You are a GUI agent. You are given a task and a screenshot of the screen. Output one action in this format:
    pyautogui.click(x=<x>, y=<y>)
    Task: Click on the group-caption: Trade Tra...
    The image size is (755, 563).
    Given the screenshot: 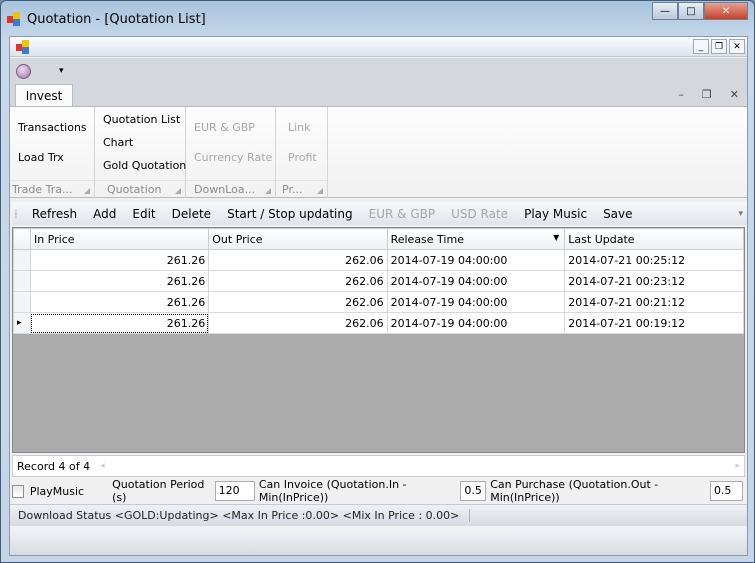 What is the action you would take?
    pyautogui.click(x=52, y=189)
    